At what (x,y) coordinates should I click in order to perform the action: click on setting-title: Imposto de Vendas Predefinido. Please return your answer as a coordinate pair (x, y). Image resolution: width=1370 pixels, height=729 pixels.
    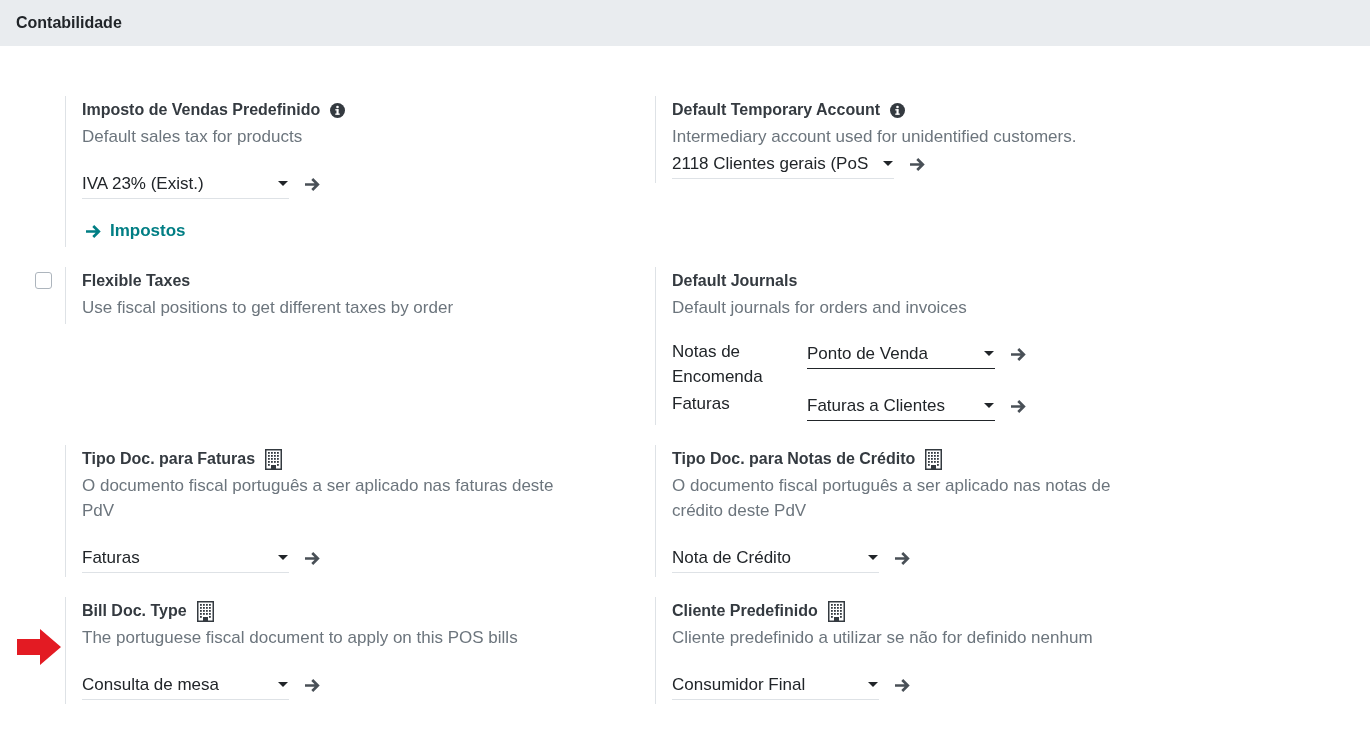
    Looking at the image, I should click on (201, 110).